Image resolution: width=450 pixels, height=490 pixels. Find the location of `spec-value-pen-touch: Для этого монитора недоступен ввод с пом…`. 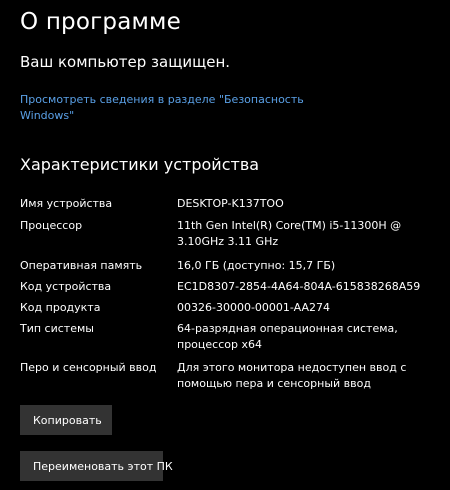

spec-value-pen-touch: Для этого монитора недоступен ввод с пом… is located at coordinates (292, 375).